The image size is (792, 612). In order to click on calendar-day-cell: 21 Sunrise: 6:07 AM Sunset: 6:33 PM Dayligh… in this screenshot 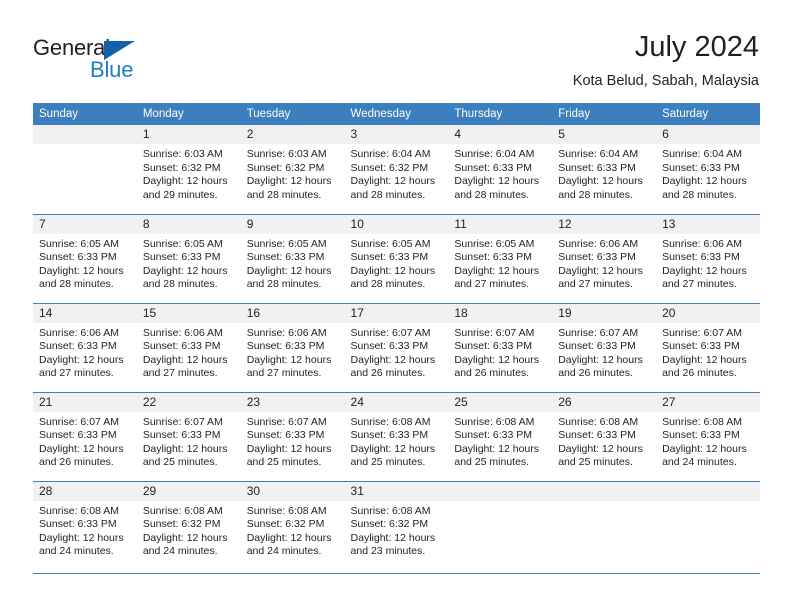, I will do `click(85, 437)`.